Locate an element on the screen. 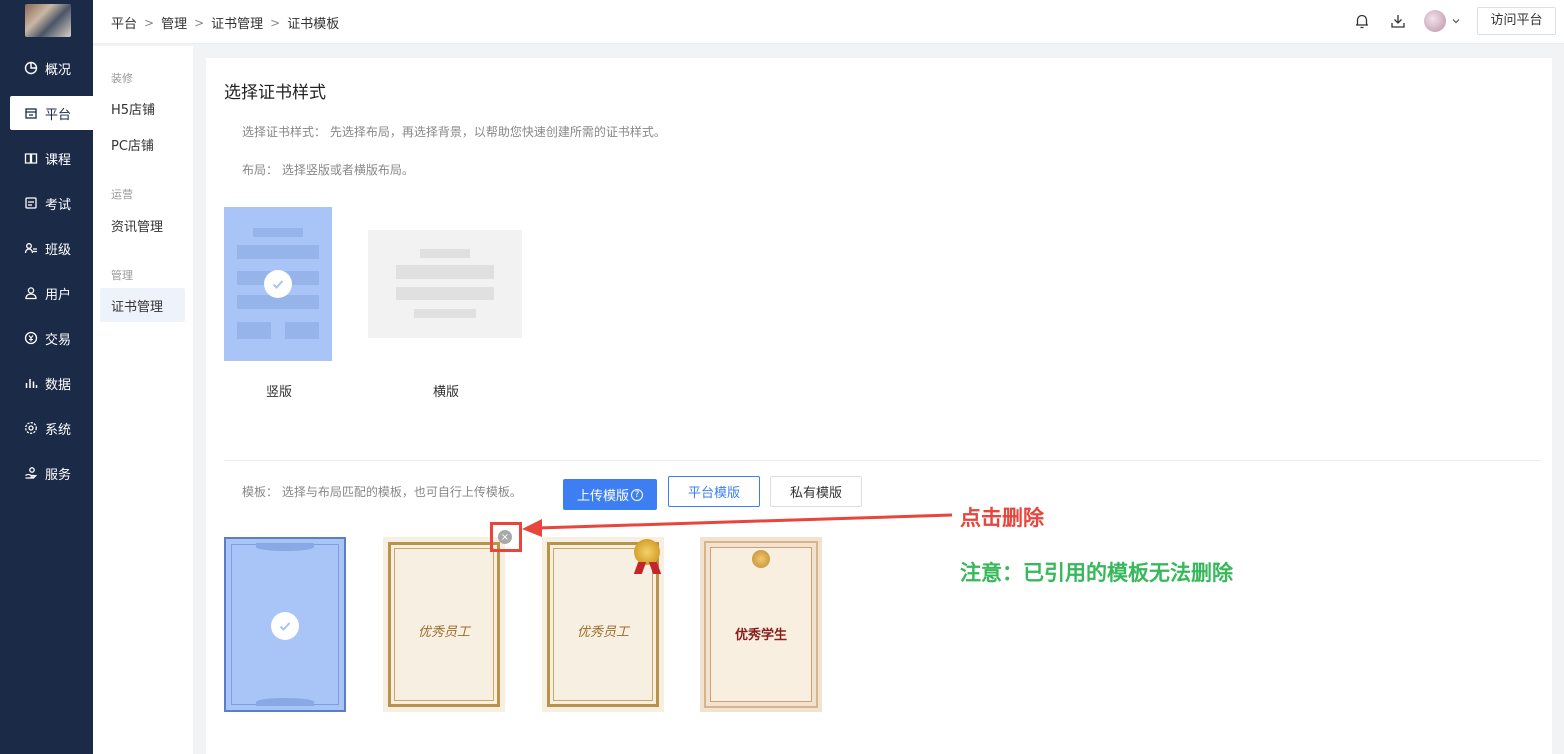 The height and width of the screenshot is (754, 1564). nav-item-label: 系统 is located at coordinates (58, 430).